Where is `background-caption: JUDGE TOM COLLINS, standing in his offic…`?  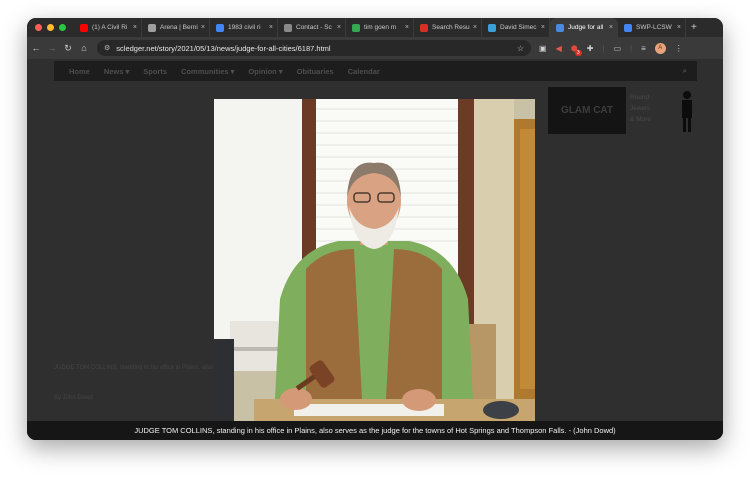
background-caption: JUDGE TOM COLLINS, standing in his offic… is located at coordinates (143, 368).